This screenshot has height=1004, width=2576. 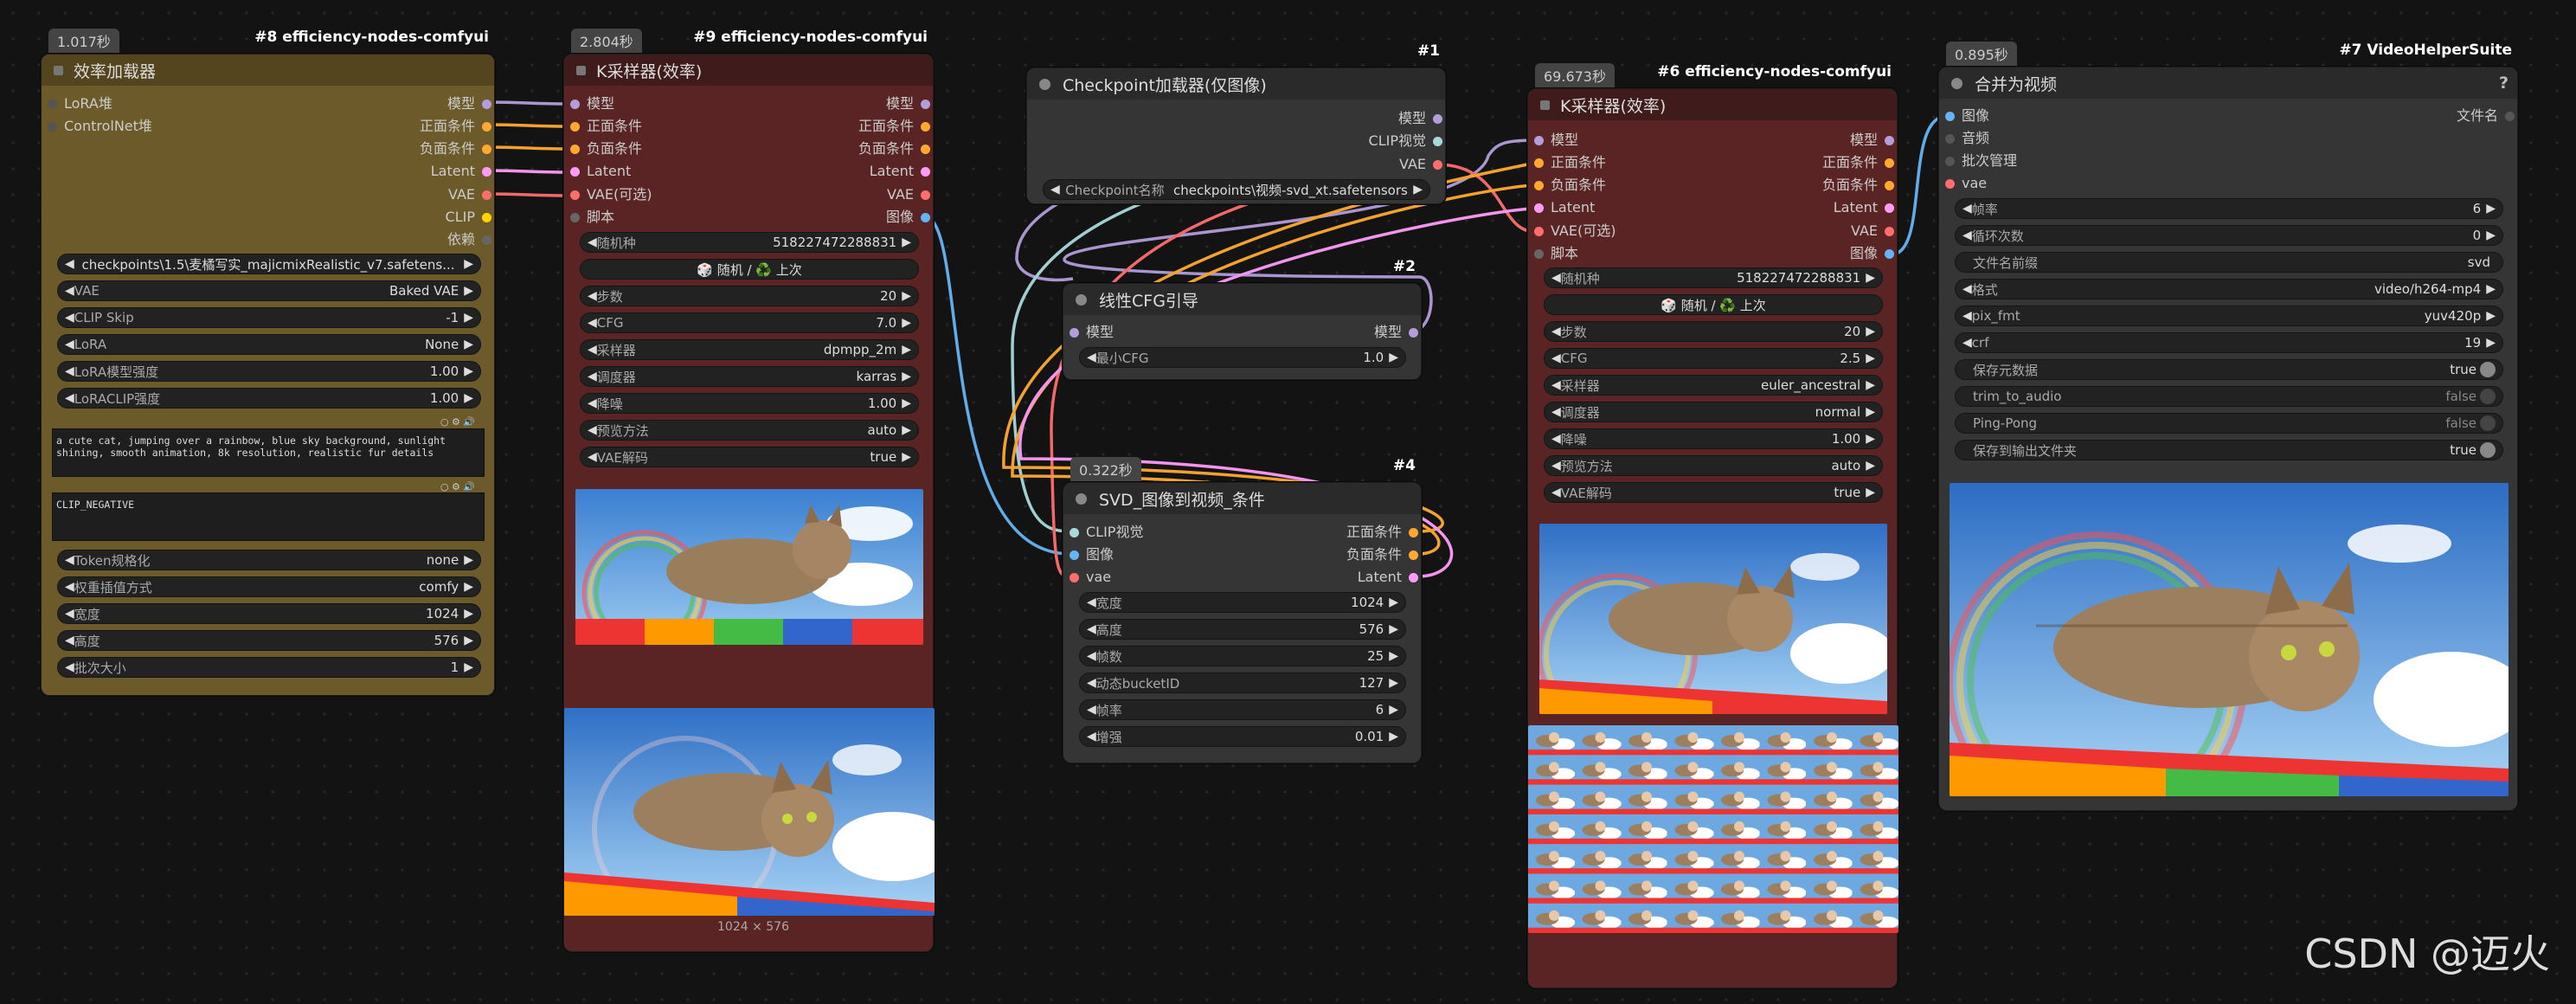 I want to click on widget-clip-skip: ◀ CLIP Skip -1 ▶, so click(x=269, y=317).